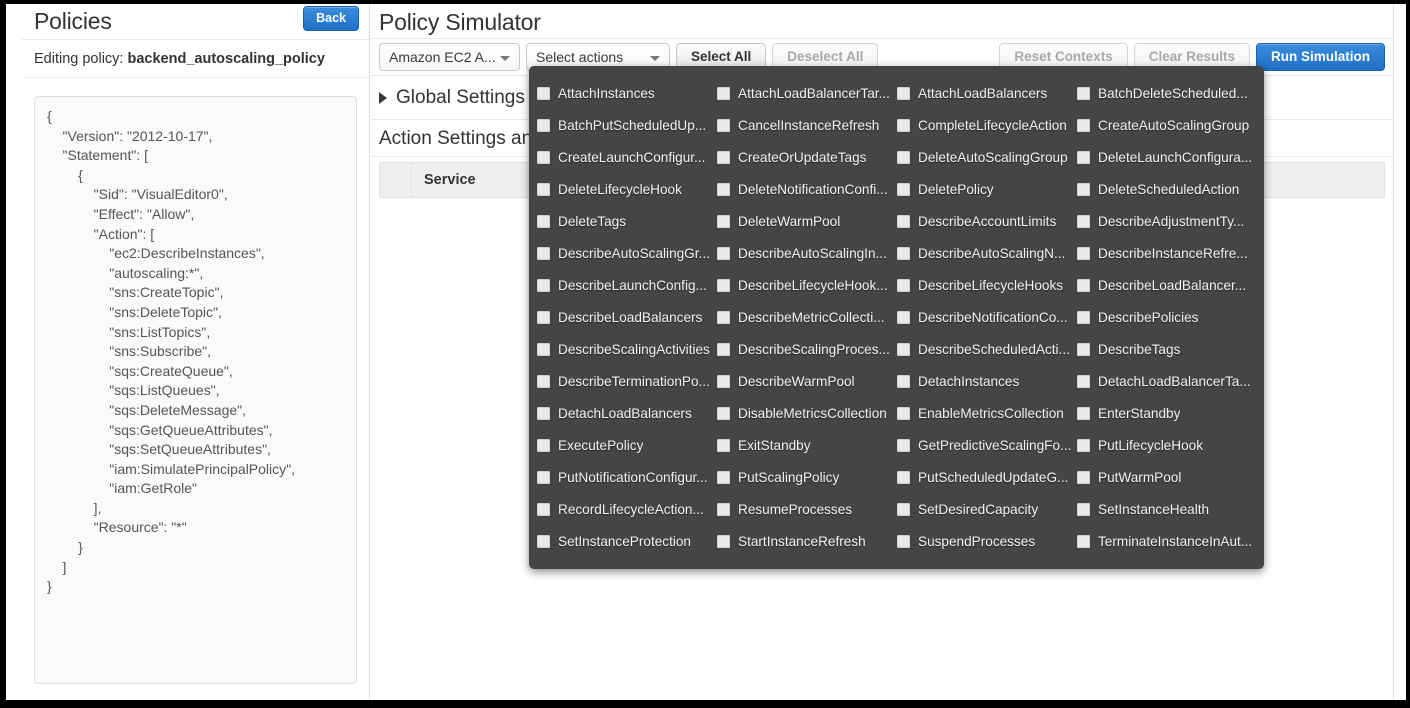 This screenshot has width=1410, height=708. Describe the element at coordinates (987, 125) in the screenshot. I see `action-menu-item: CompleteLifecycleAction` at that location.